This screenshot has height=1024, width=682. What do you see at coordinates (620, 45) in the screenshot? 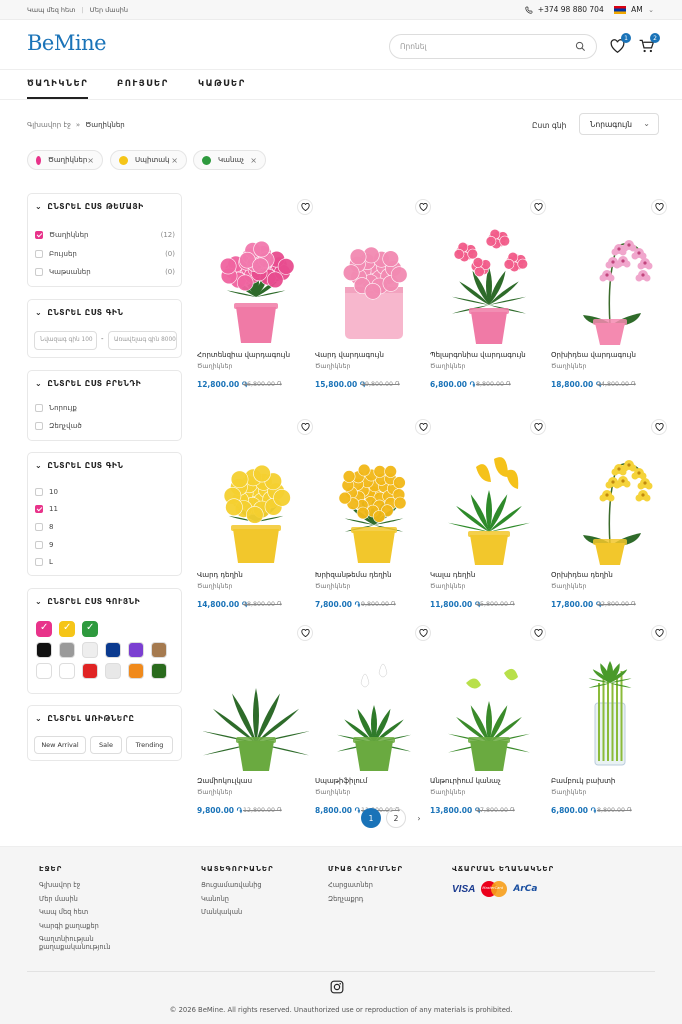
I see `wishlist-button: 1` at bounding box center [620, 45].